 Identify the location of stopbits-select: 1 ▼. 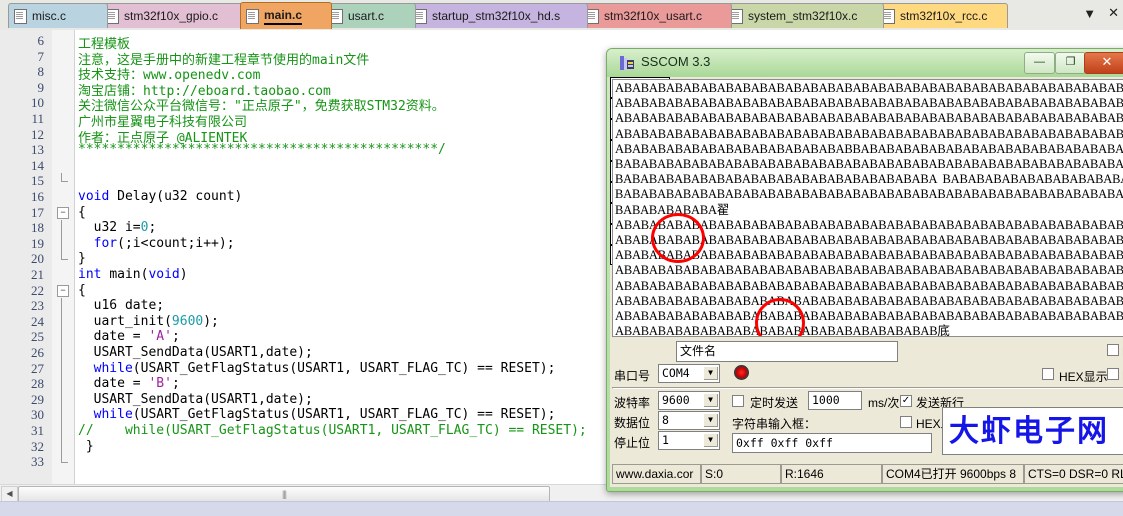
(689, 440).